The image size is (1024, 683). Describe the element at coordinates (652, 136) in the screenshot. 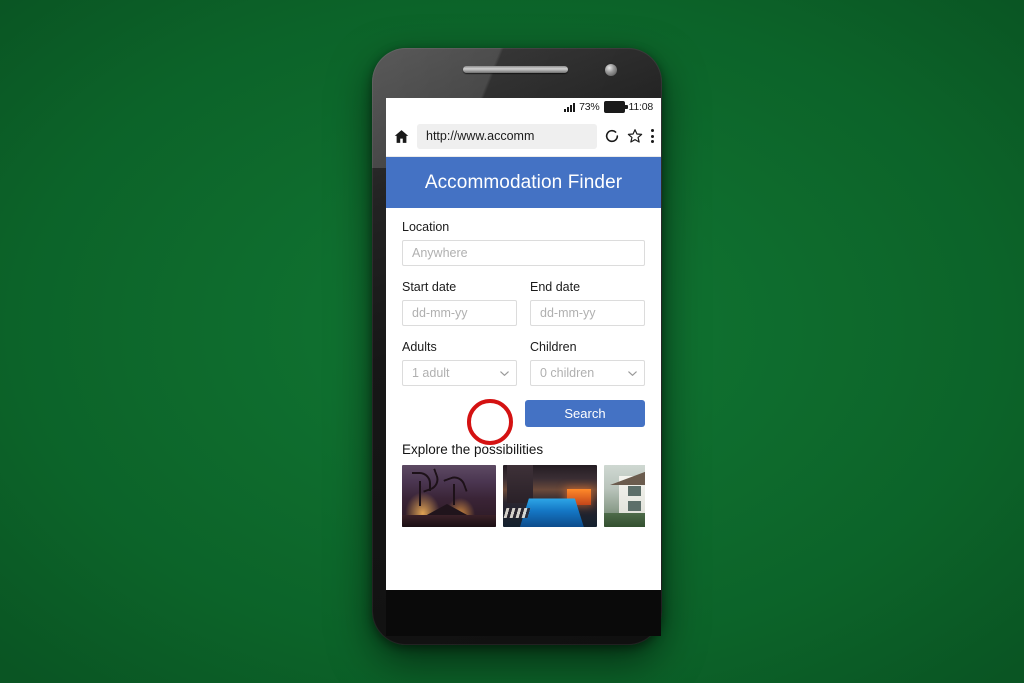

I see `overflow-menu-icon` at that location.